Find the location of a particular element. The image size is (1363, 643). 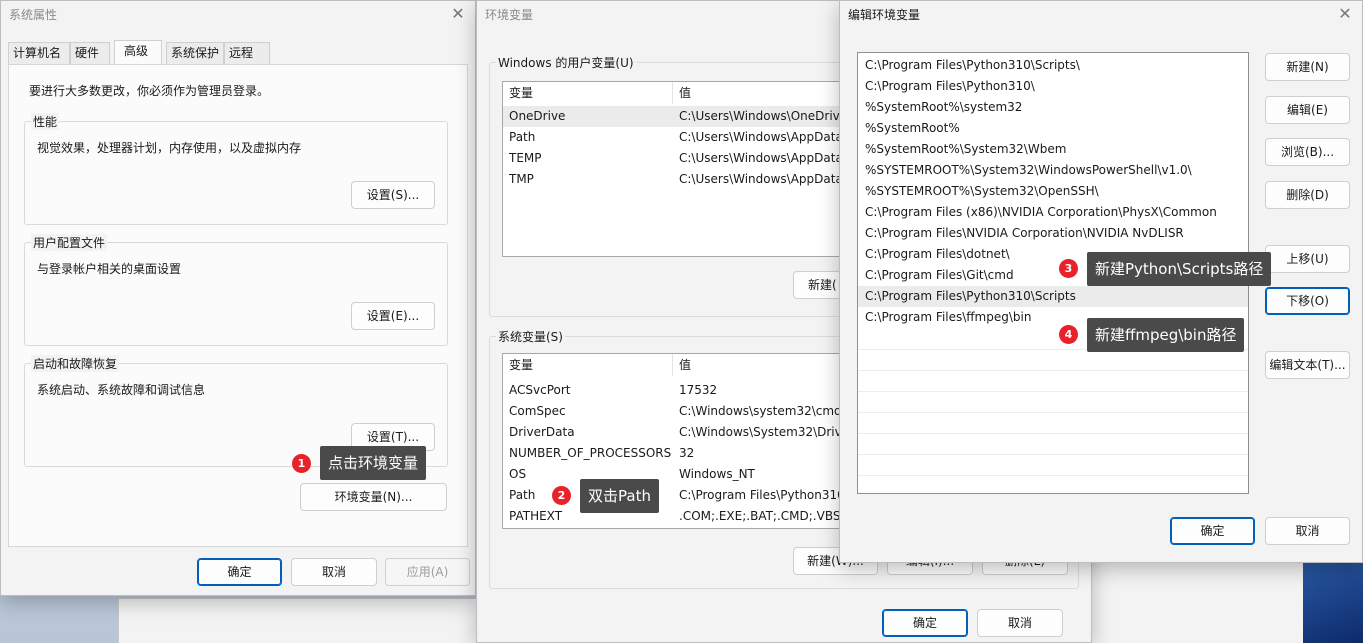

desktop-wallpaper-corner is located at coordinates (1333, 598).